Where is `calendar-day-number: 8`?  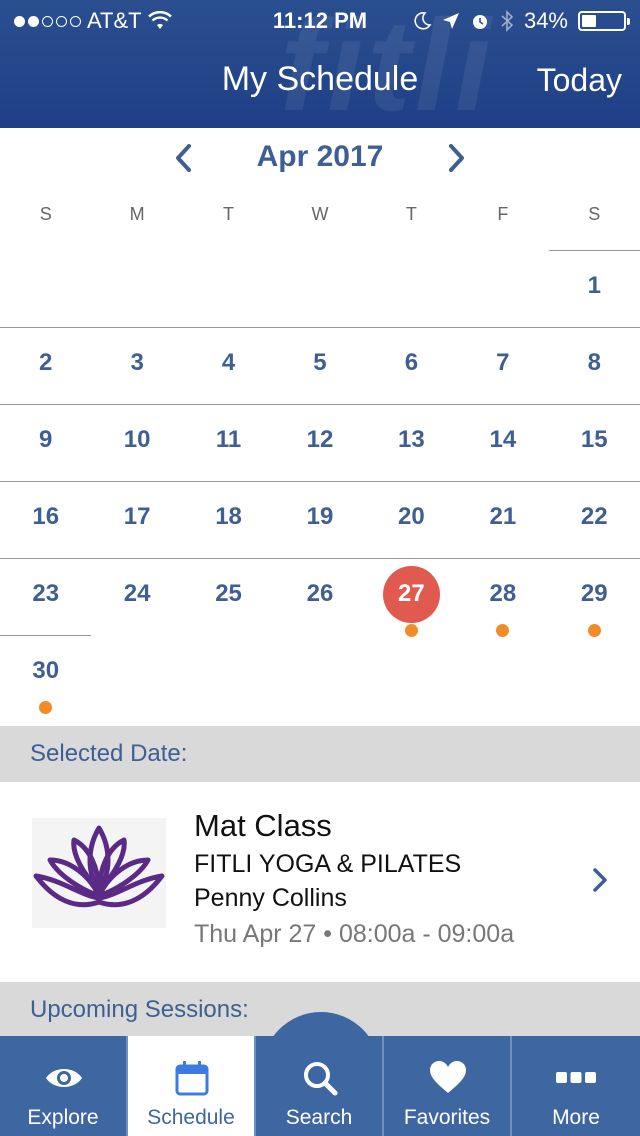
calendar-day-number: 8 is located at coordinates (594, 362).